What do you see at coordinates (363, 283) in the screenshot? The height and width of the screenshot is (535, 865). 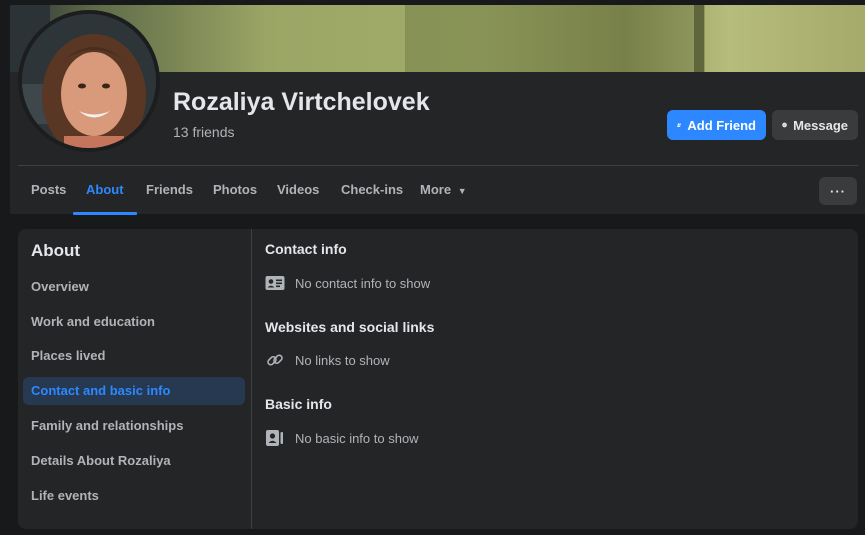 I see `contact-info-empty: No contact info to show` at bounding box center [363, 283].